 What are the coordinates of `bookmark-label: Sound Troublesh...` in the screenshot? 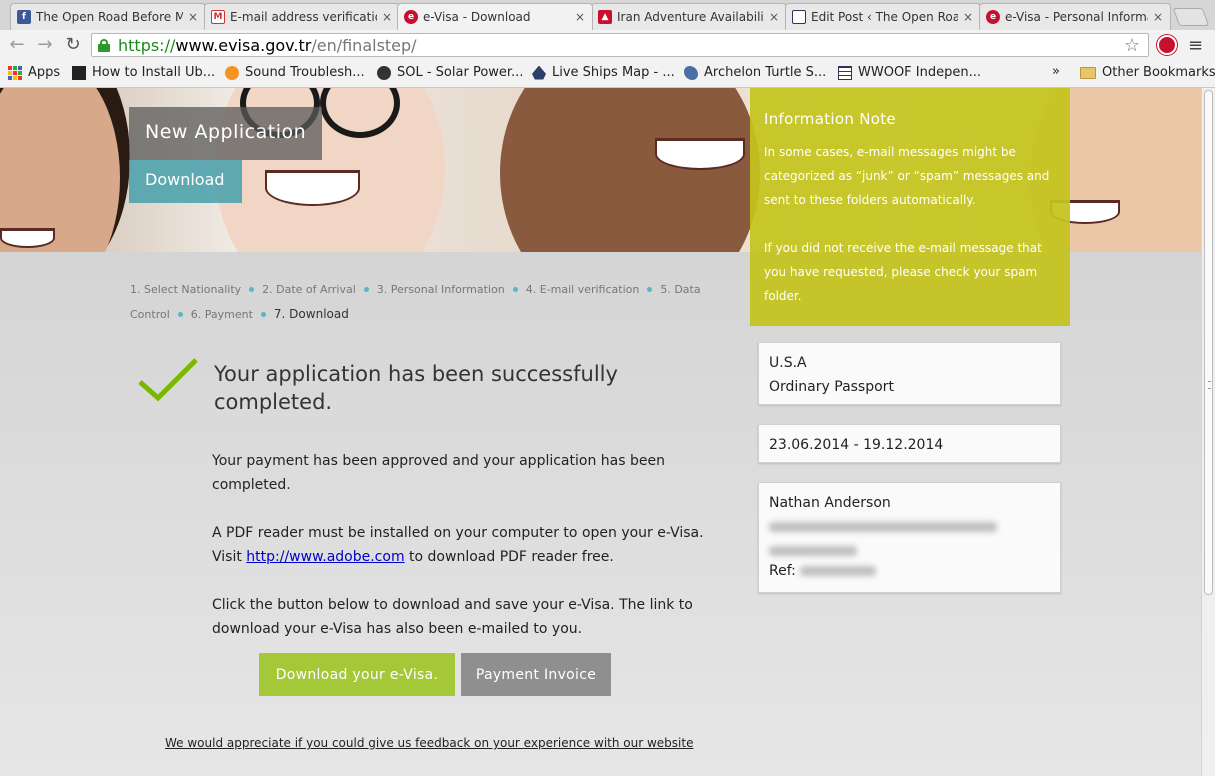 It's located at (305, 72).